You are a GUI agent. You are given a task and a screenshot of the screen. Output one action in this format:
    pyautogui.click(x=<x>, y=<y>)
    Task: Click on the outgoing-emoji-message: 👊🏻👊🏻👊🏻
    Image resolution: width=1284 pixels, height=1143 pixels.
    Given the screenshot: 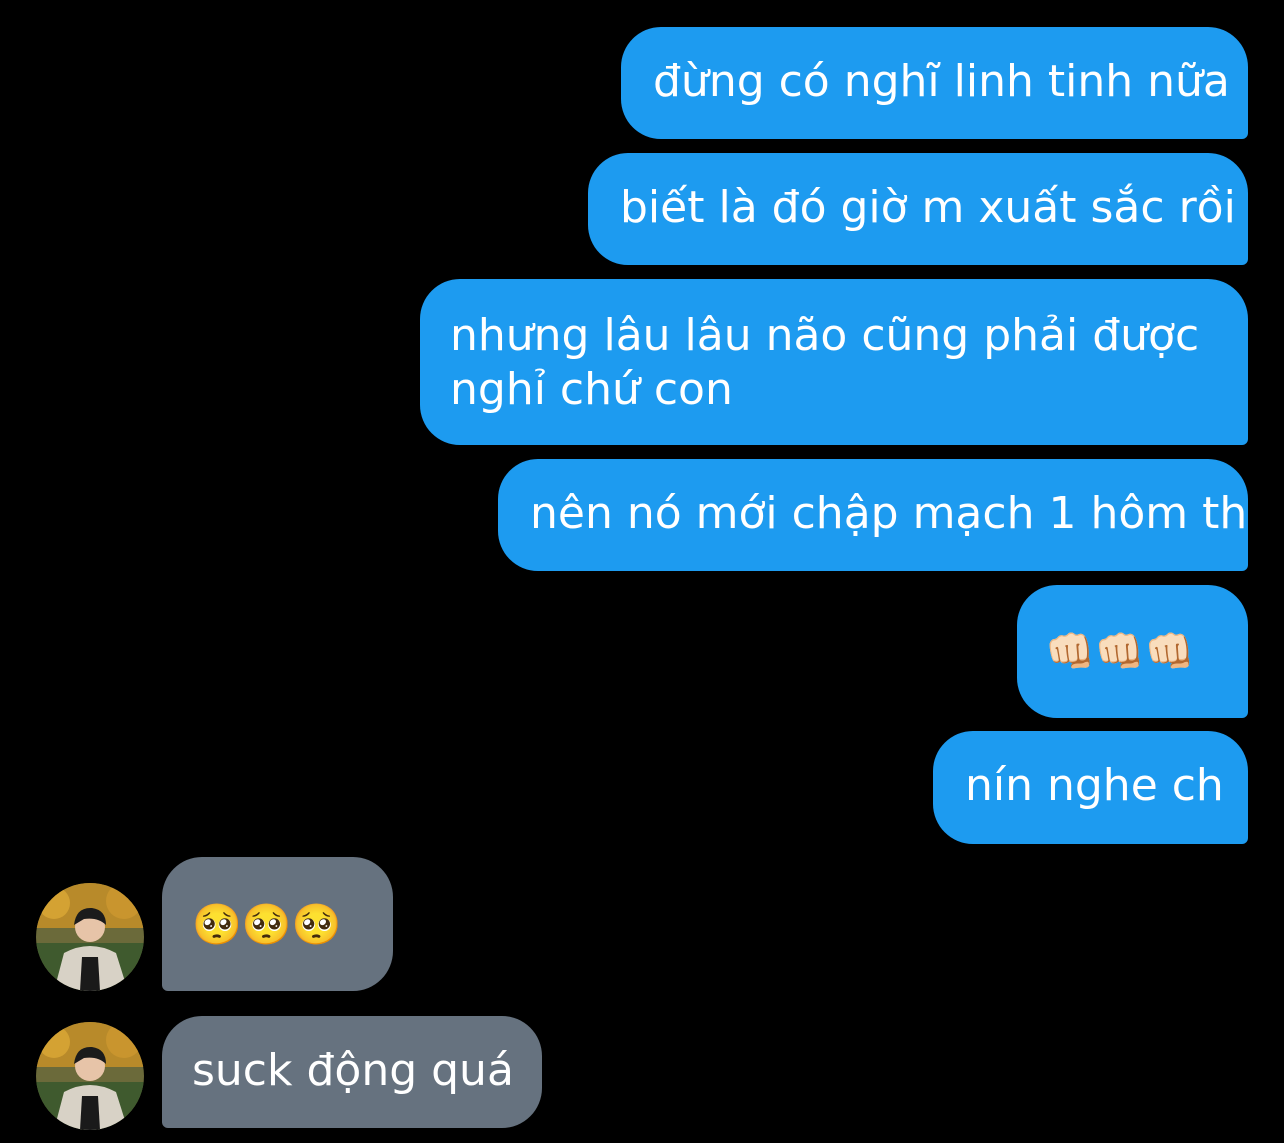 What is the action you would take?
    pyautogui.click(x=1132, y=651)
    